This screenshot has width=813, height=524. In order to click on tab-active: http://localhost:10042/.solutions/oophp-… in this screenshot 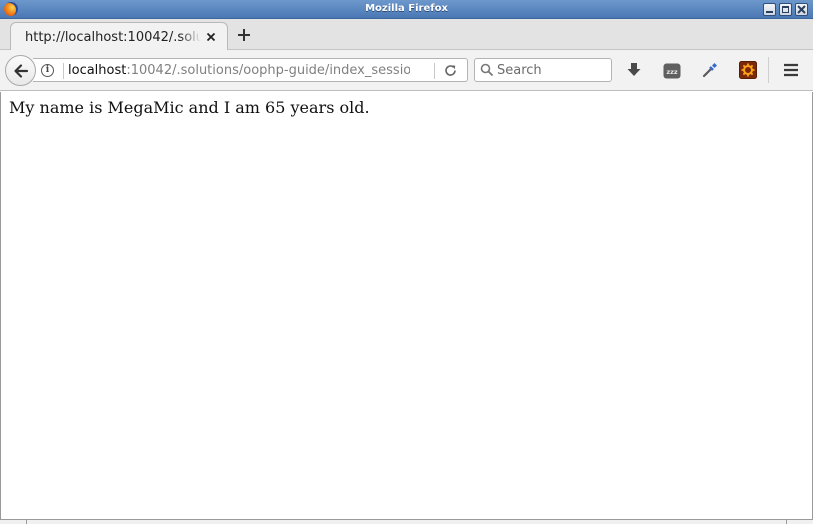, I will do `click(119, 36)`.